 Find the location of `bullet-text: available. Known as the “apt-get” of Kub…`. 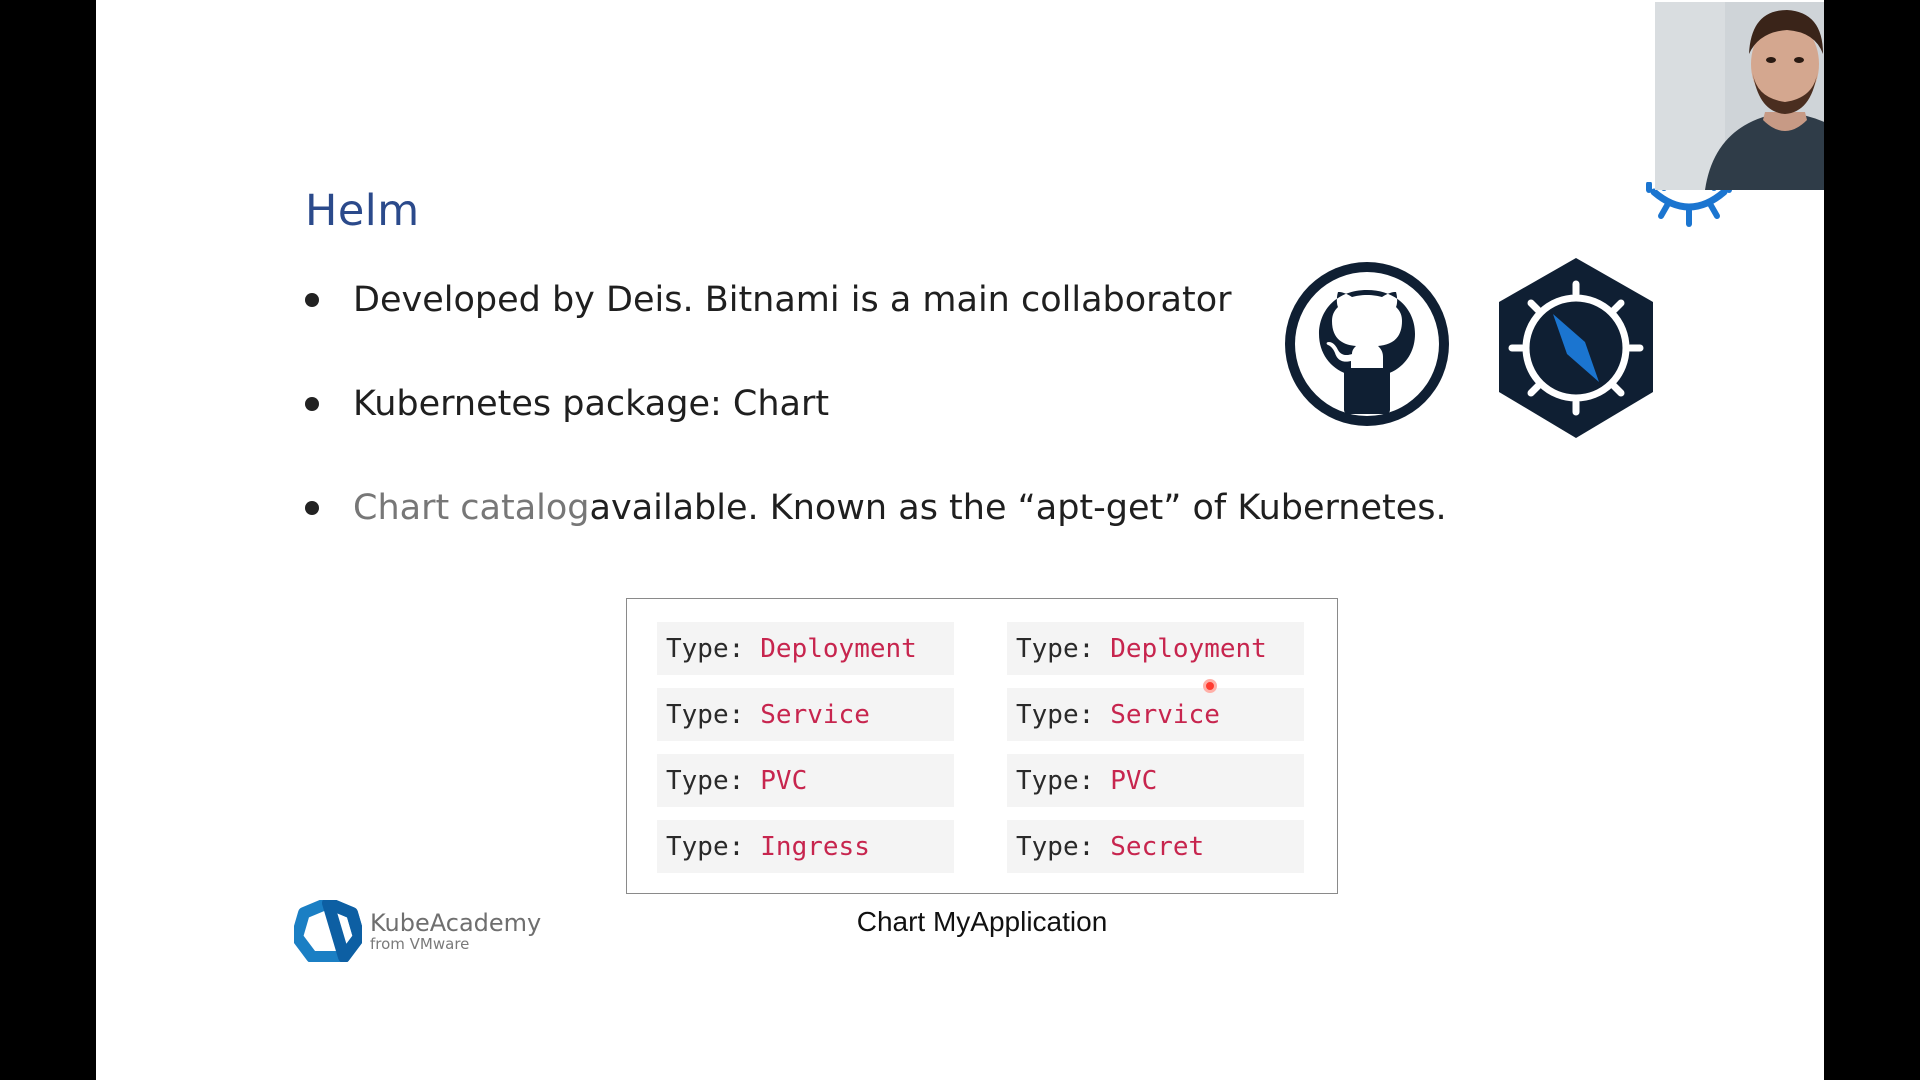

bullet-text: available. Known as the “apt-get” of Kub… is located at coordinates (1018, 508).